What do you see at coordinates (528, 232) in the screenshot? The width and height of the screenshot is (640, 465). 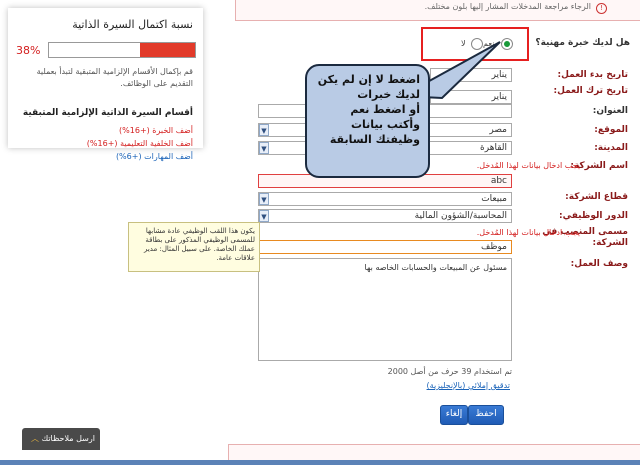 I see `job-title-error-message: يجب ادخال بيانات لهذا المُدخل.` at bounding box center [528, 232].